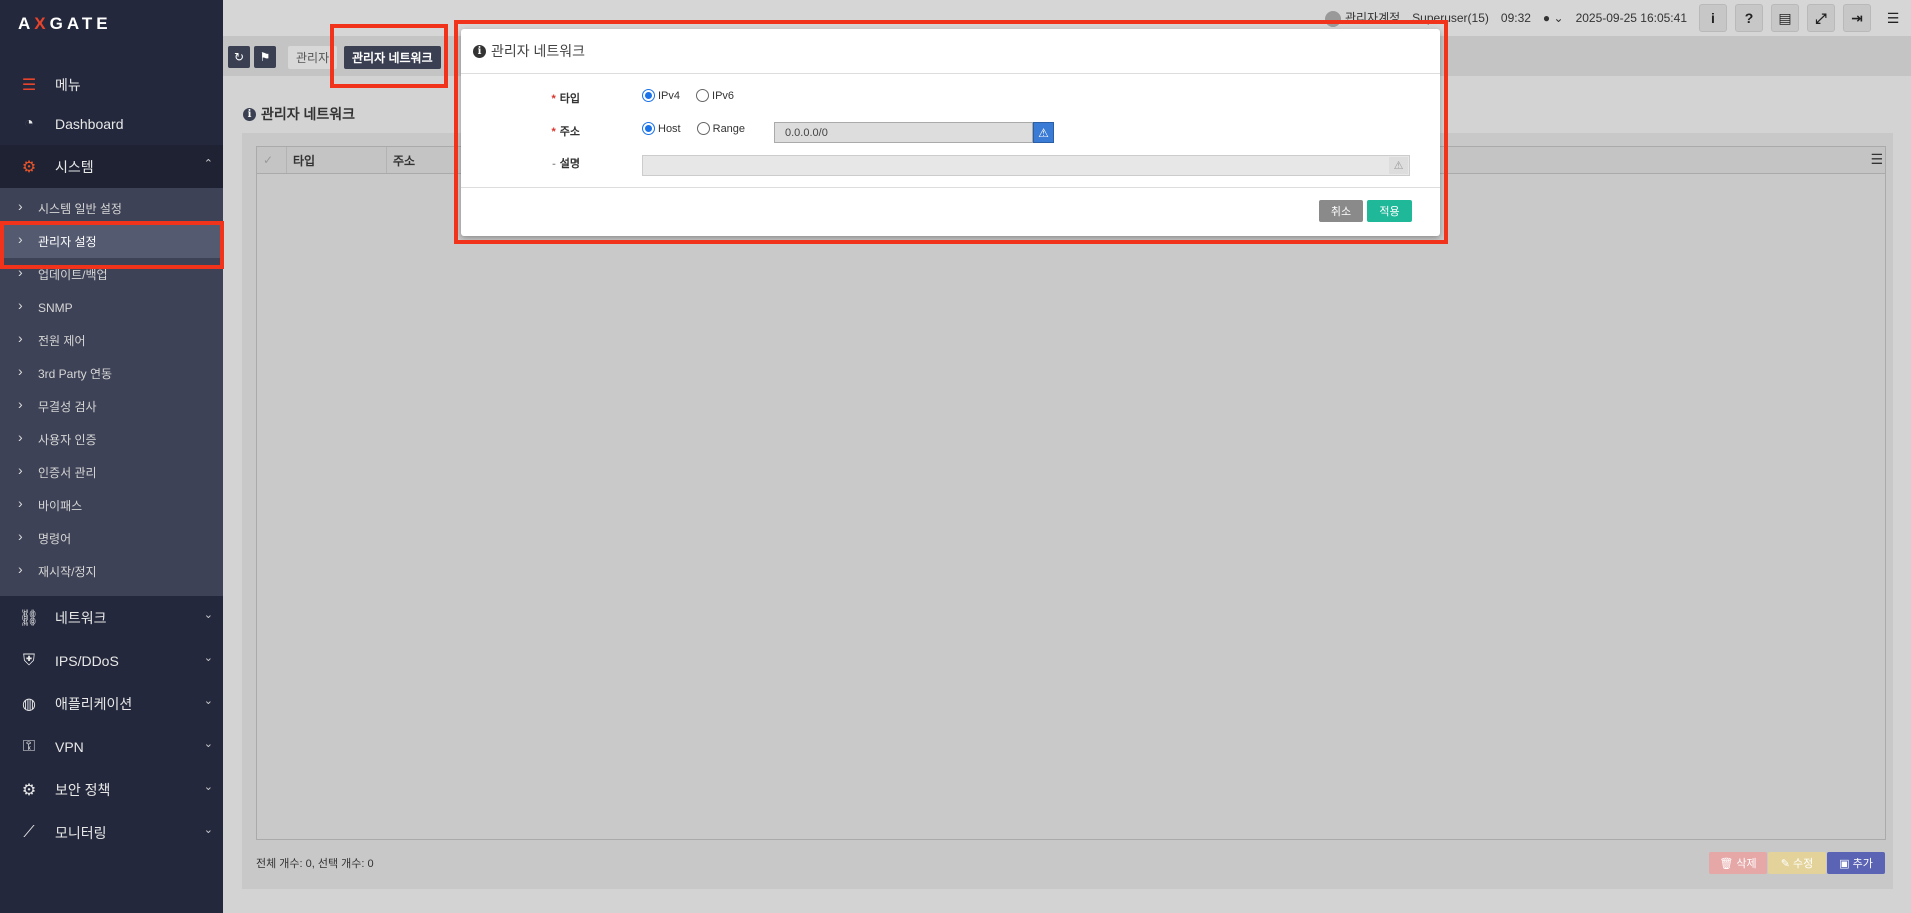  What do you see at coordinates (1876, 159) in the screenshot?
I see `column-menu-icon: ☰` at bounding box center [1876, 159].